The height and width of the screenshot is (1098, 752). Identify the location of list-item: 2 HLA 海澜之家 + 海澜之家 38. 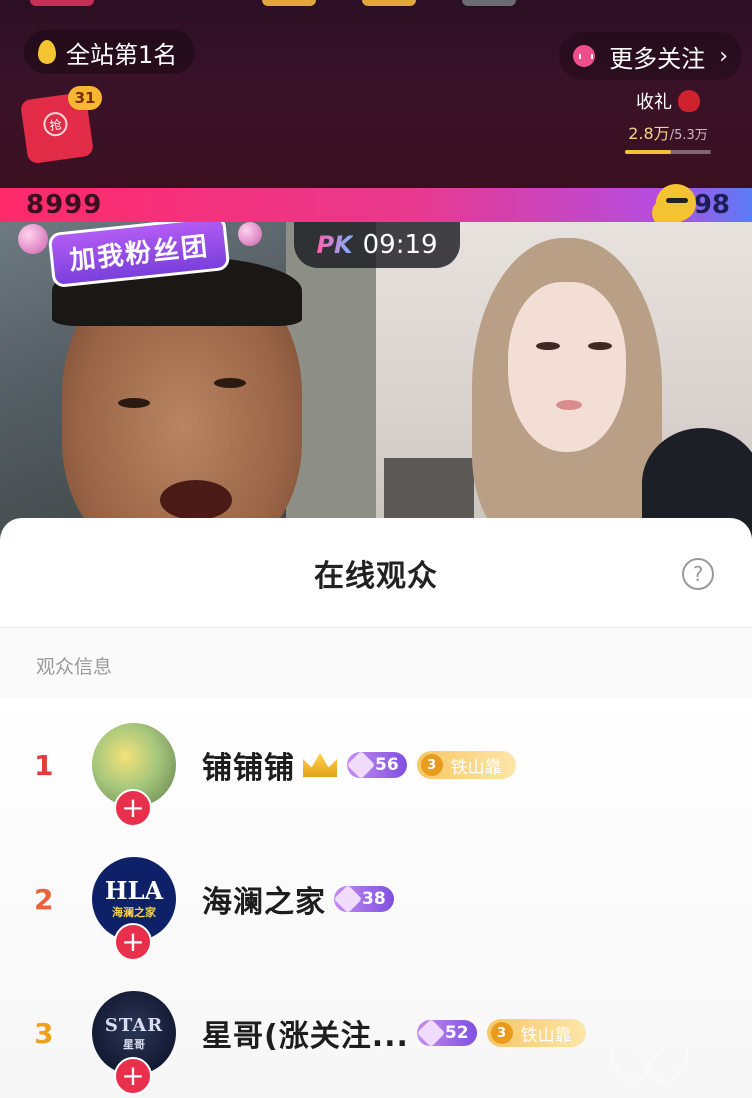
(376, 899).